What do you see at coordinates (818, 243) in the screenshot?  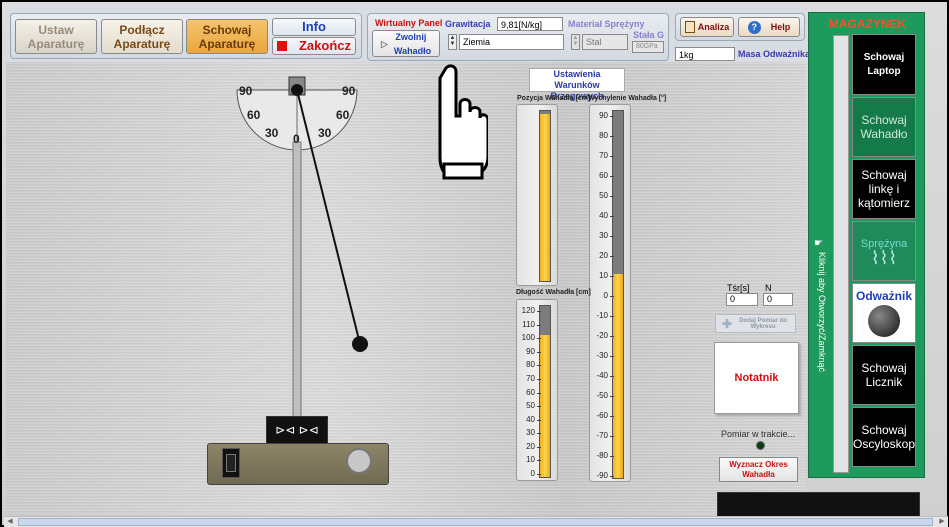 I see `toggle-handle-icon: ☛` at bounding box center [818, 243].